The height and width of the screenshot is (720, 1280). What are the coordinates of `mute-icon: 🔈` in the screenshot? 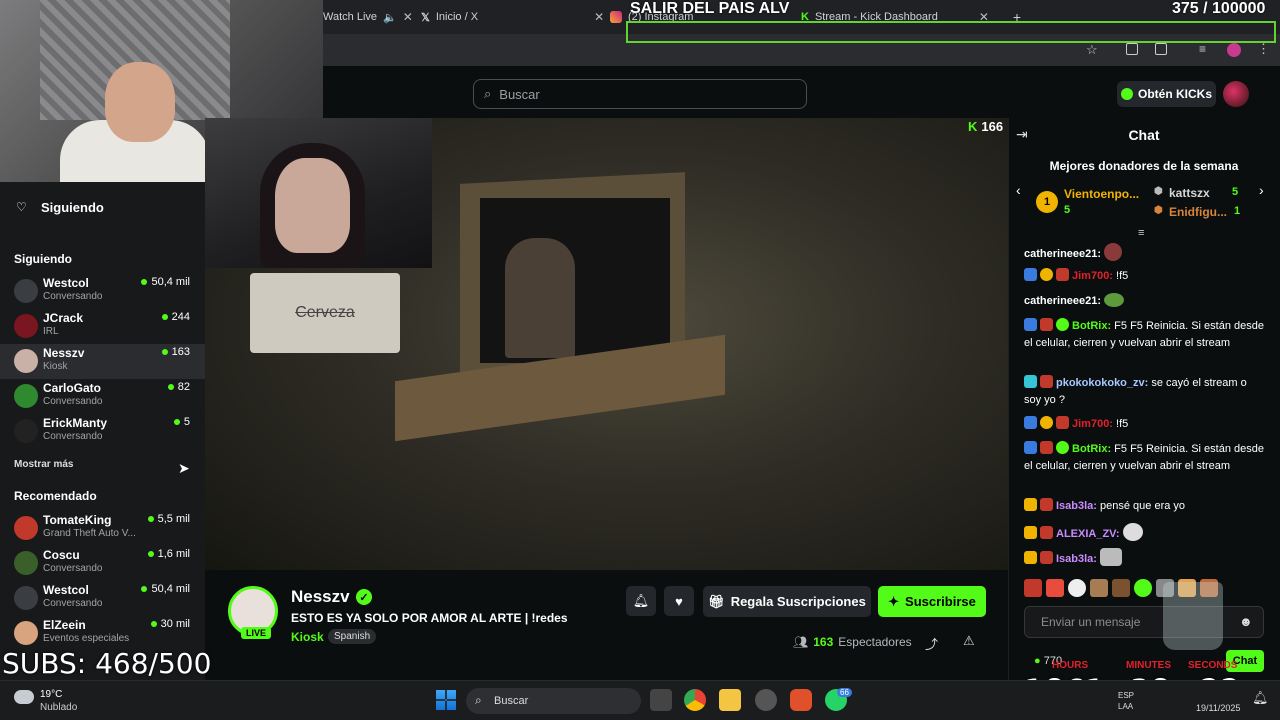 It's located at (390, 17).